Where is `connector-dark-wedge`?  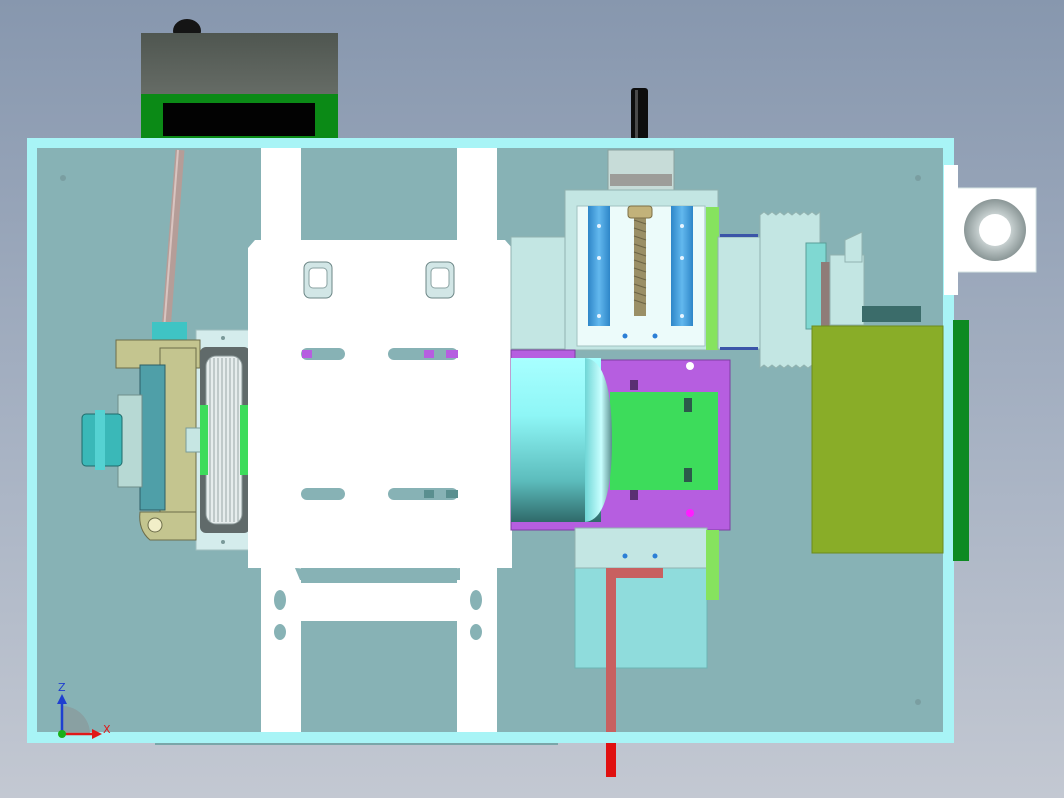
connector-dark-wedge is located at coordinates (891, 314).